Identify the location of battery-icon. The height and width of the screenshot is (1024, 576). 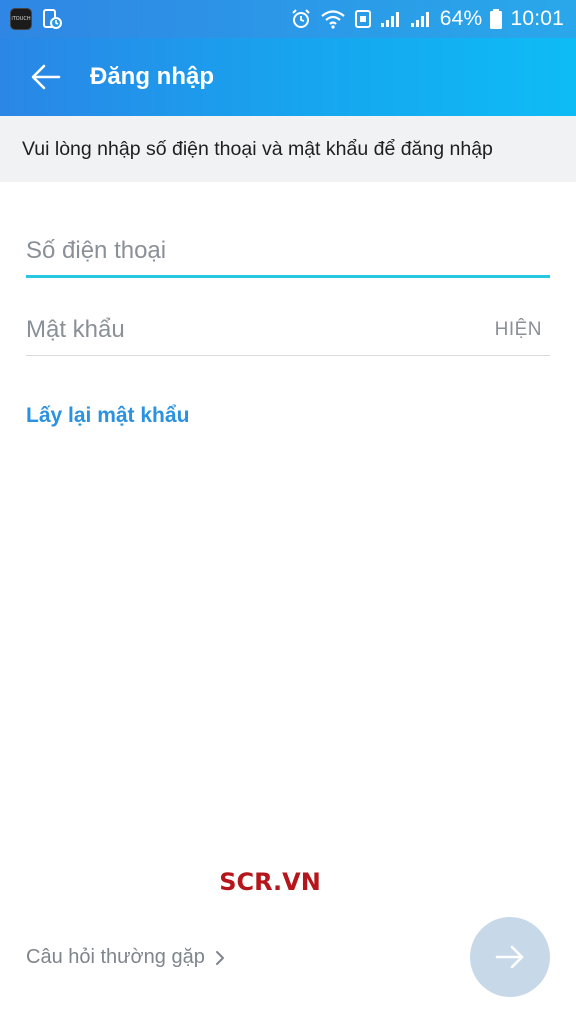
(496, 19).